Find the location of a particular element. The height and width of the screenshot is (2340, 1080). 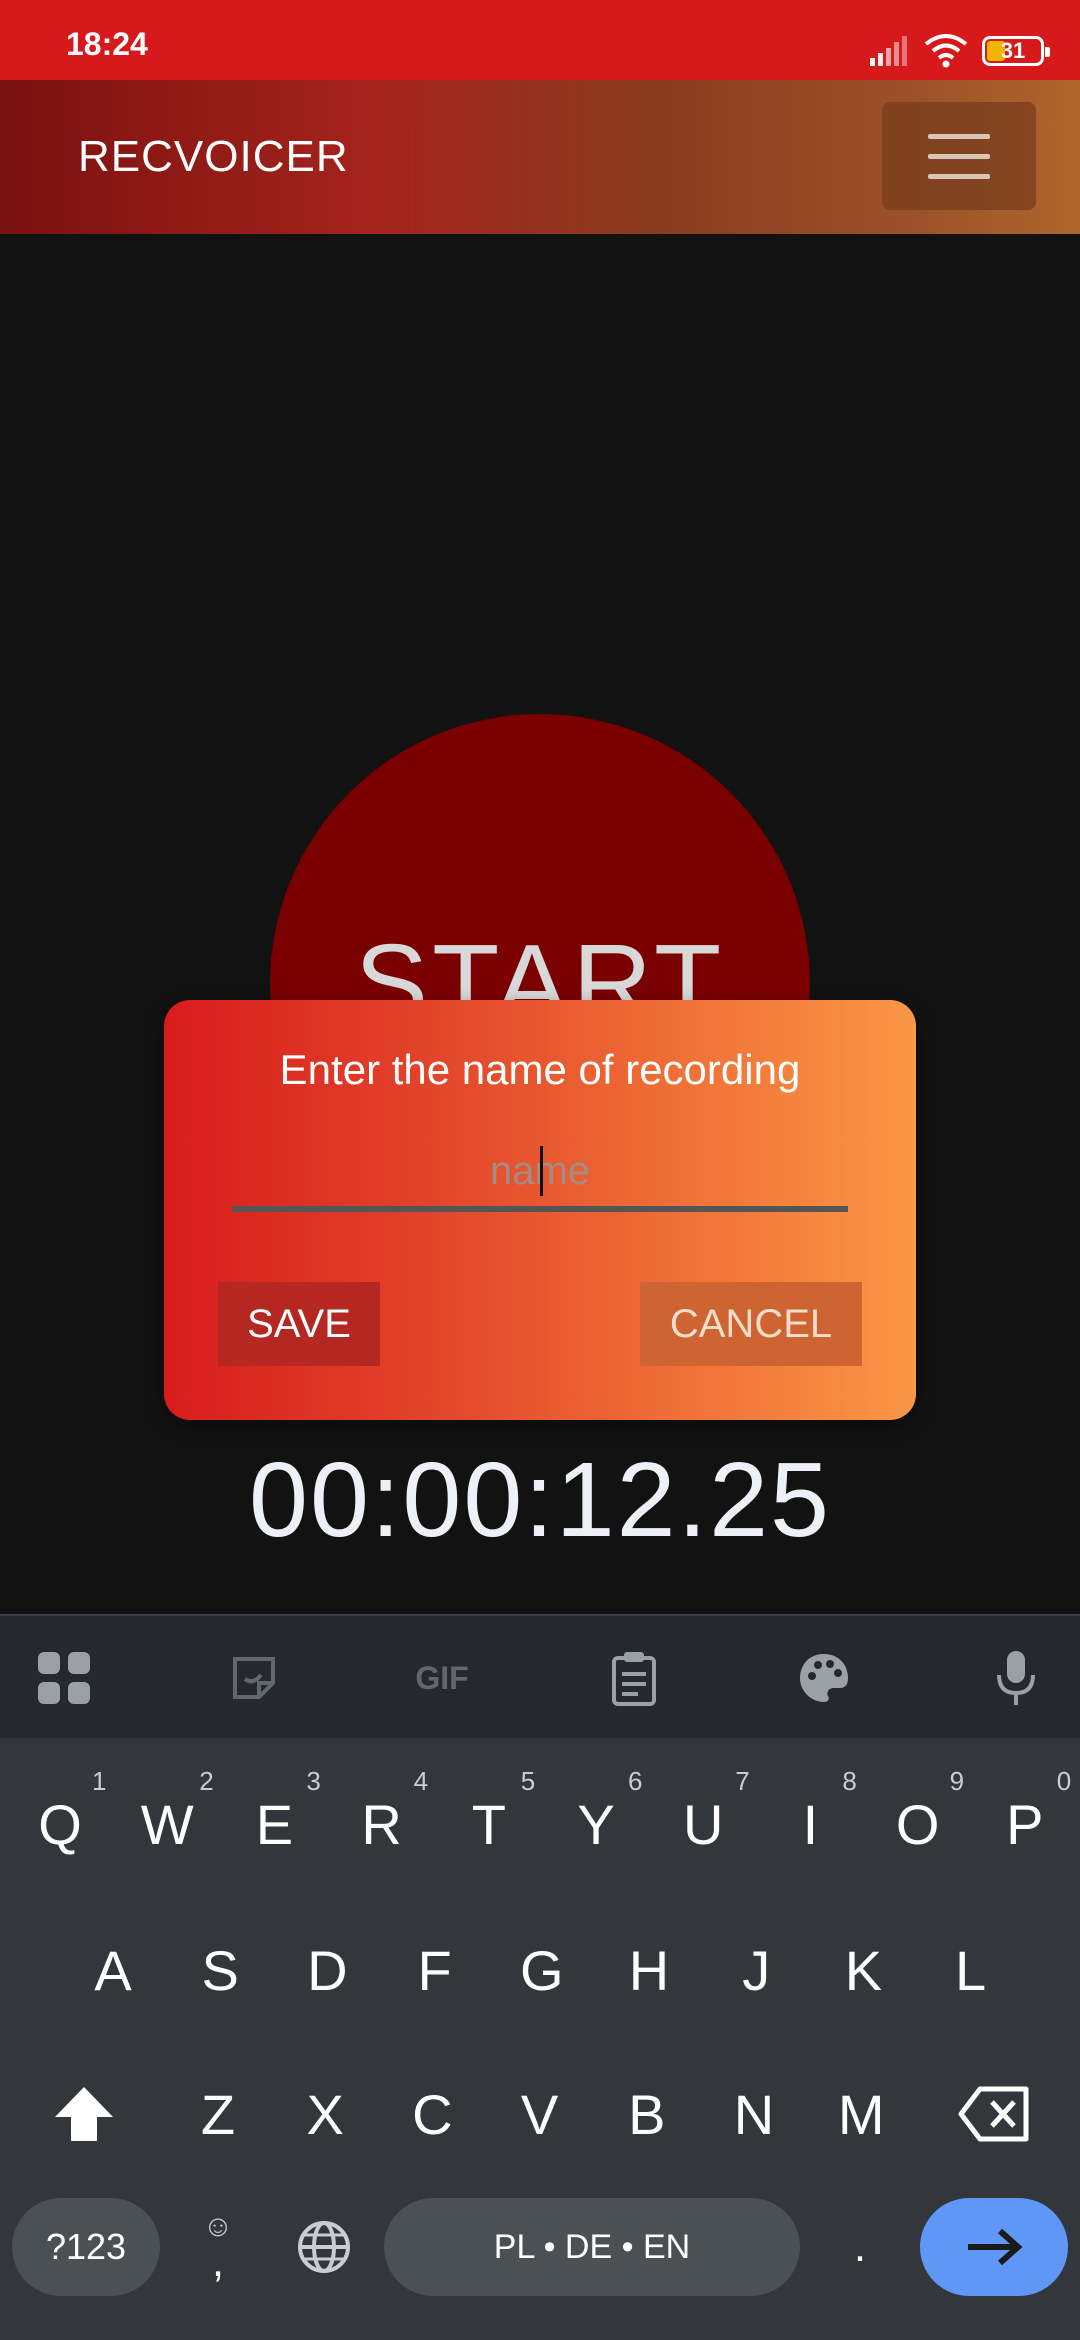

status-time: 18:24 is located at coordinates (107, 44).